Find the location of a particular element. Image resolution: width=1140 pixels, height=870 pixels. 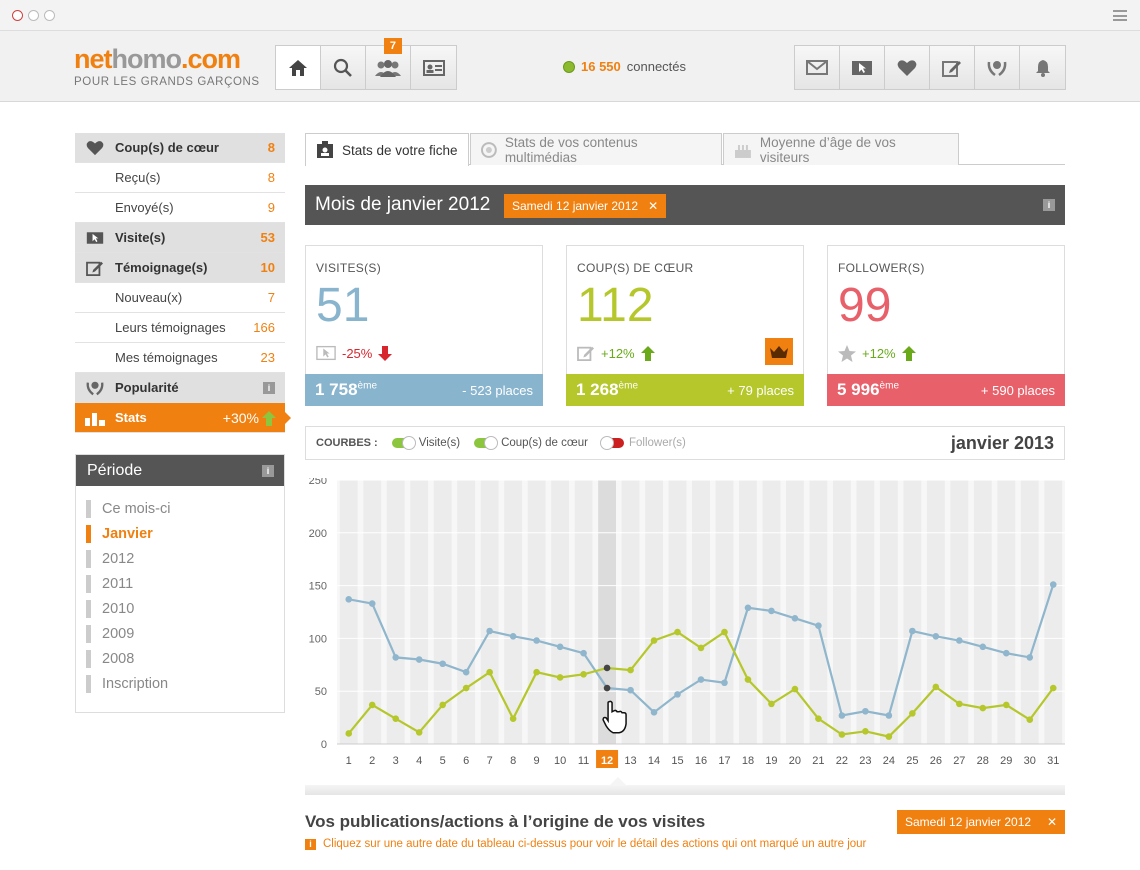

sidebar-item-visites: Visite(s) 53 is located at coordinates (180, 238).